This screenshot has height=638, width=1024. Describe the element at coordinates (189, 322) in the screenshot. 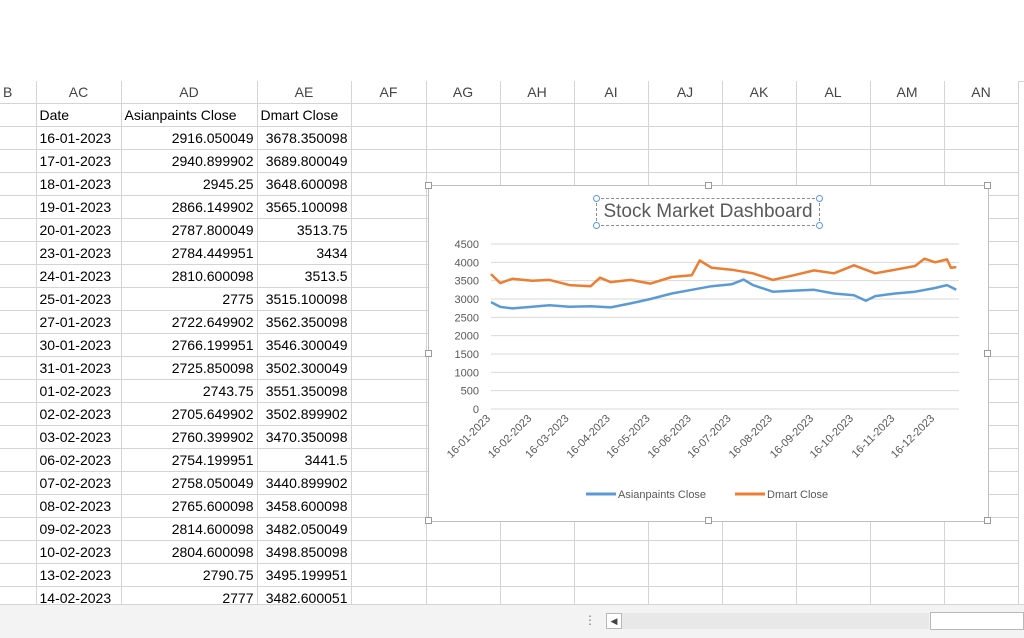

I see `table-cell: 2722.649902` at that location.